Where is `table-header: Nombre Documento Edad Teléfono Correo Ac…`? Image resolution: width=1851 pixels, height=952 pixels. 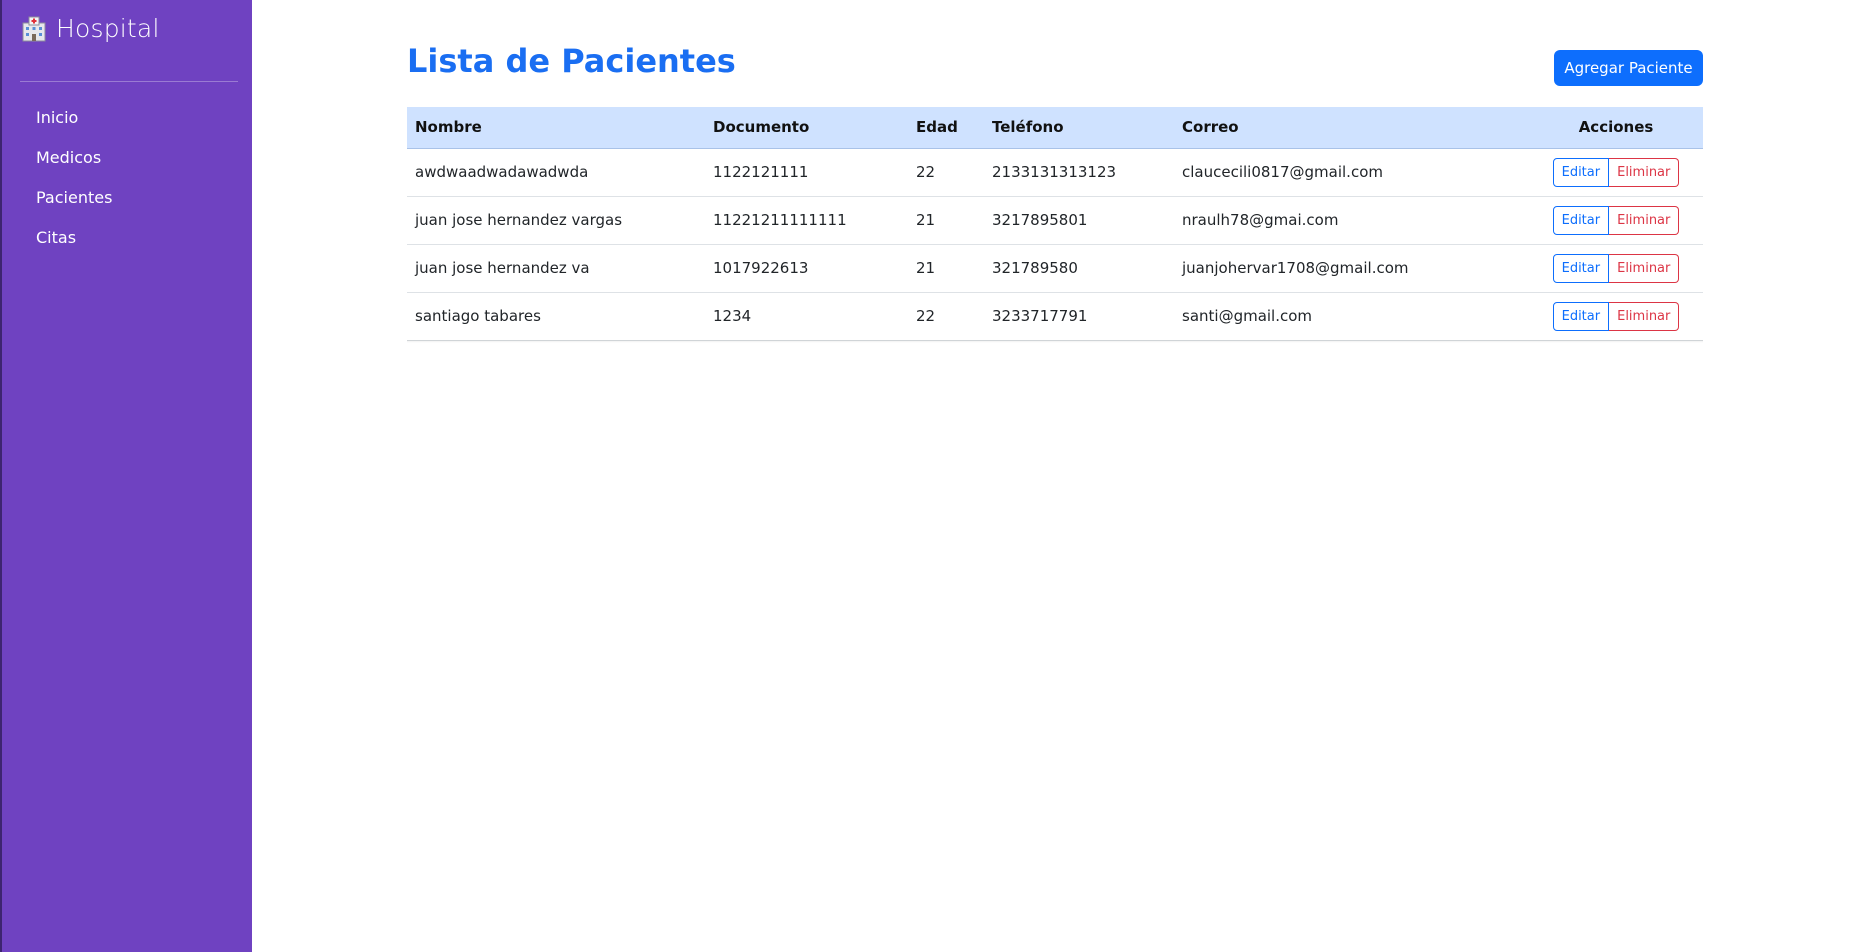 table-header: Nombre Documento Edad Teléfono Correo Ac… is located at coordinates (1055, 128).